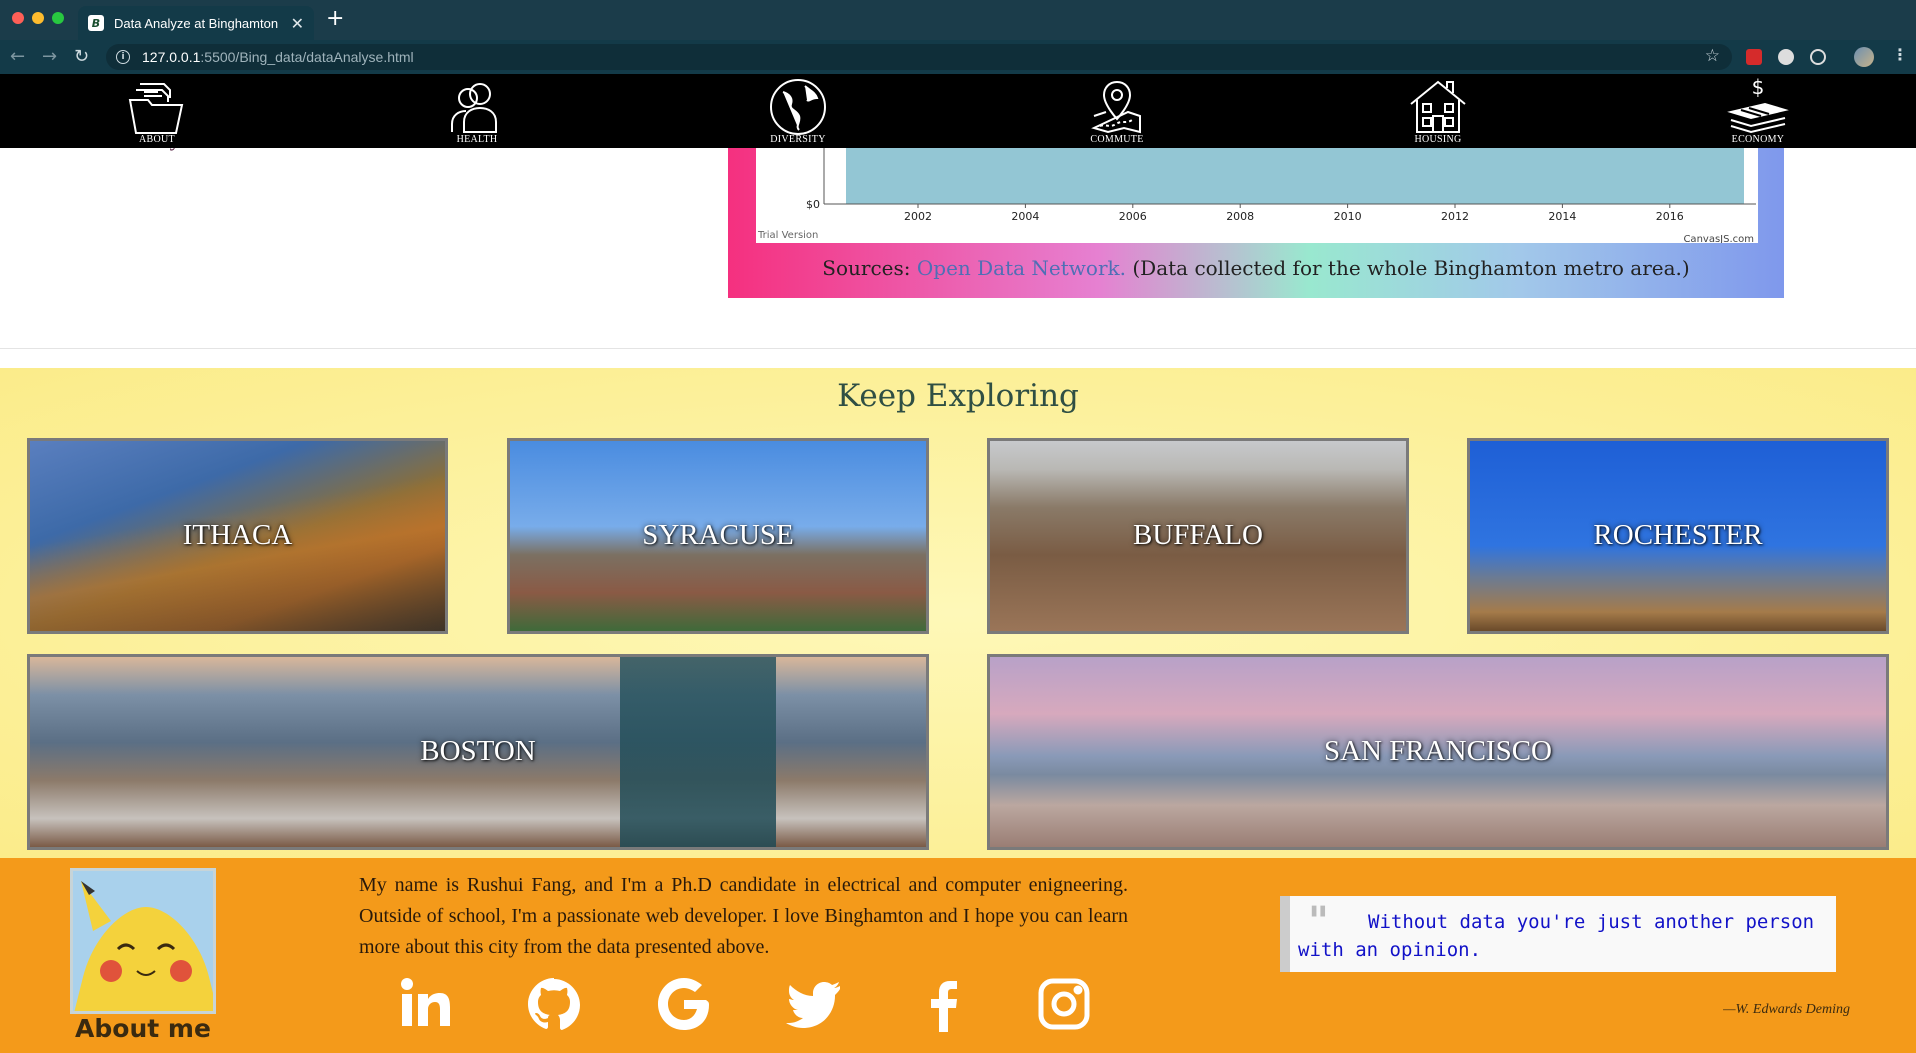  Describe the element at coordinates (1758, 105) in the screenshot. I see `money-icon: $` at that location.